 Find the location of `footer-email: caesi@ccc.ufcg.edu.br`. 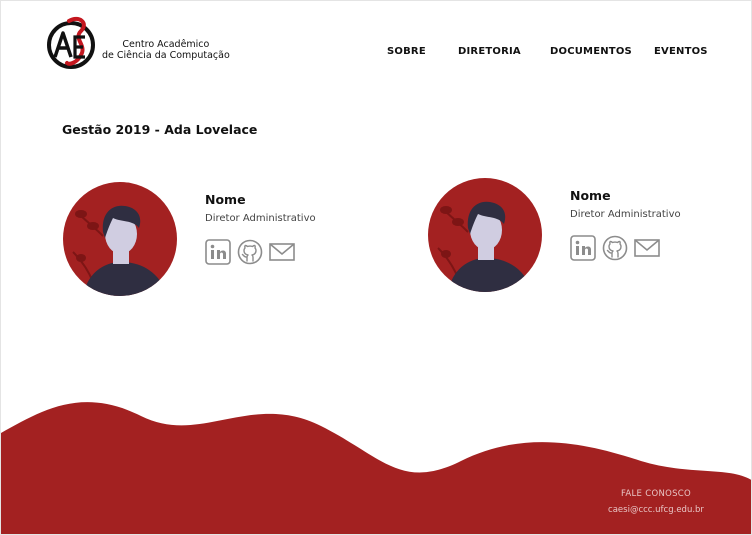

footer-email: caesi@ccc.ufcg.edu.br is located at coordinates (656, 510).